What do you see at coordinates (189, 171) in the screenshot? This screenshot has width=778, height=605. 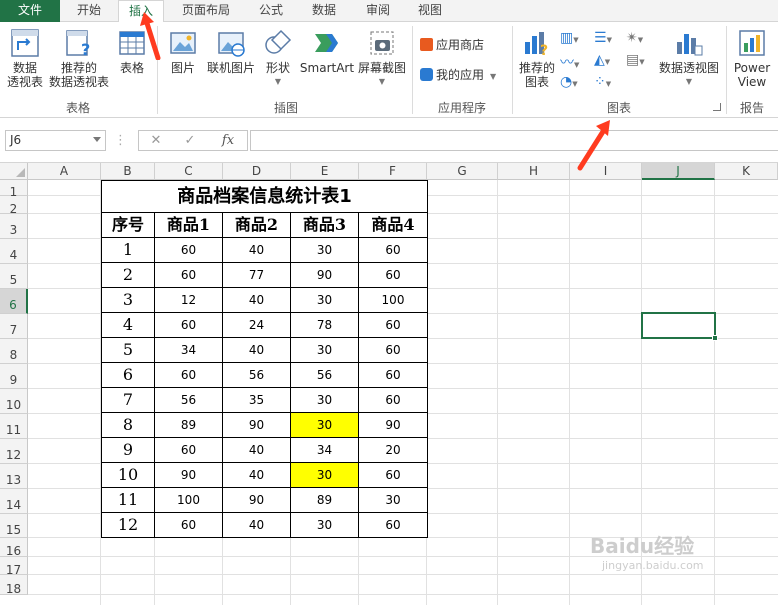 I see `column-header-c: C` at bounding box center [189, 171].